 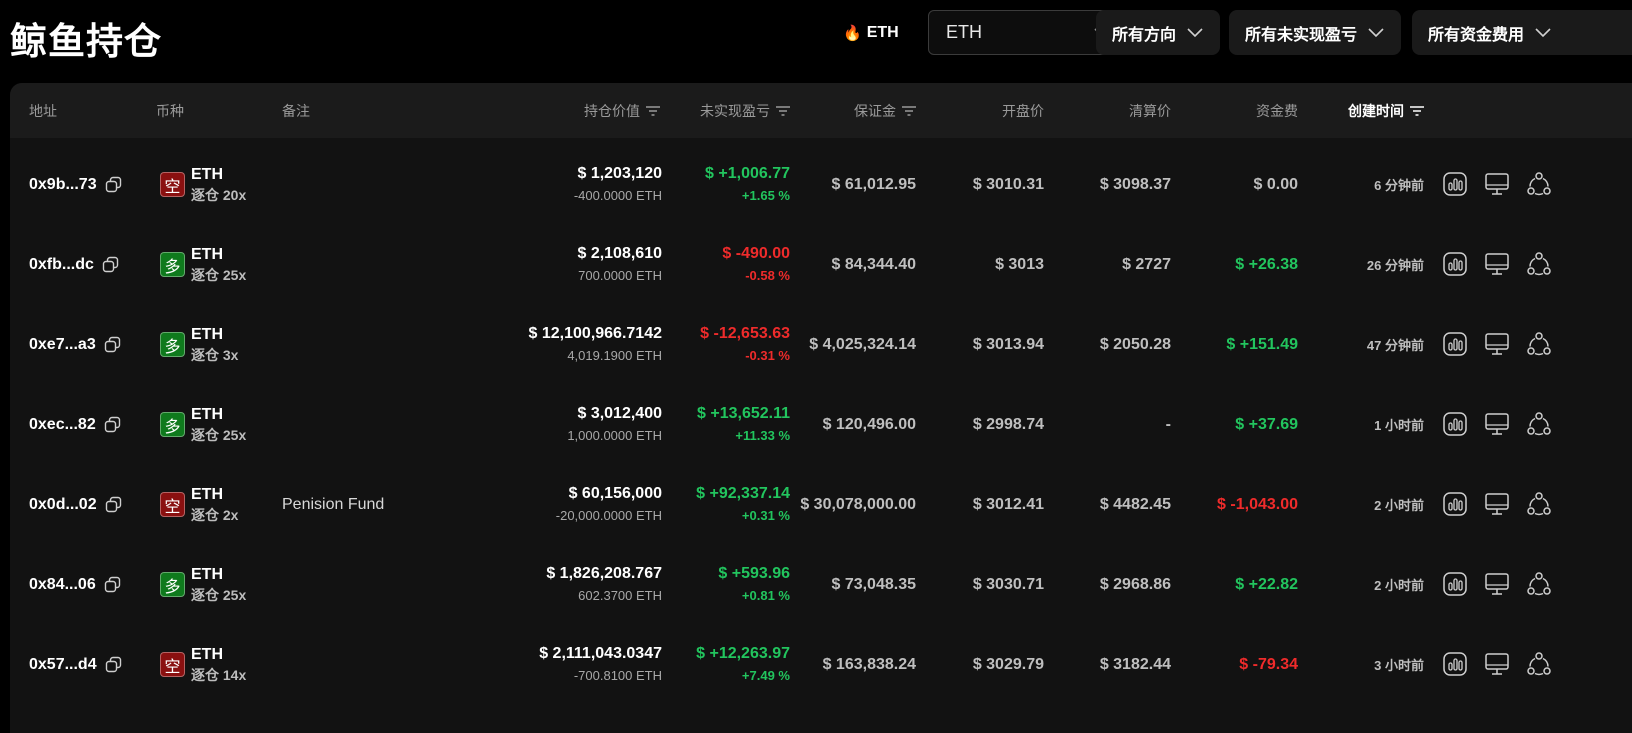 What do you see at coordinates (86, 41) in the screenshot?
I see `page-title: 鲸鱼持仓` at bounding box center [86, 41].